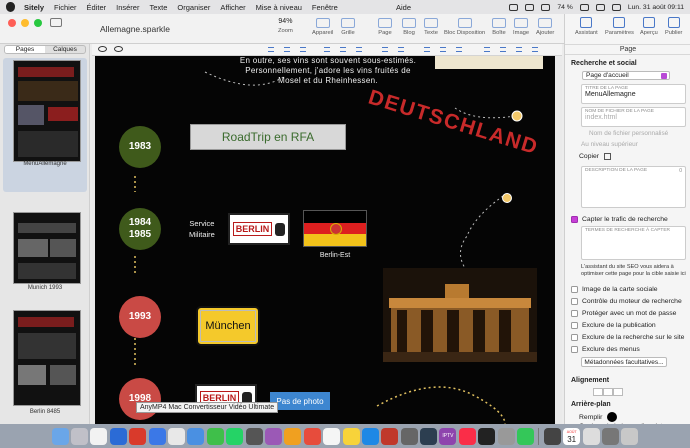  Describe the element at coordinates (460, 315) in the screenshot. I see `brandenburg-gate-photo` at that location.